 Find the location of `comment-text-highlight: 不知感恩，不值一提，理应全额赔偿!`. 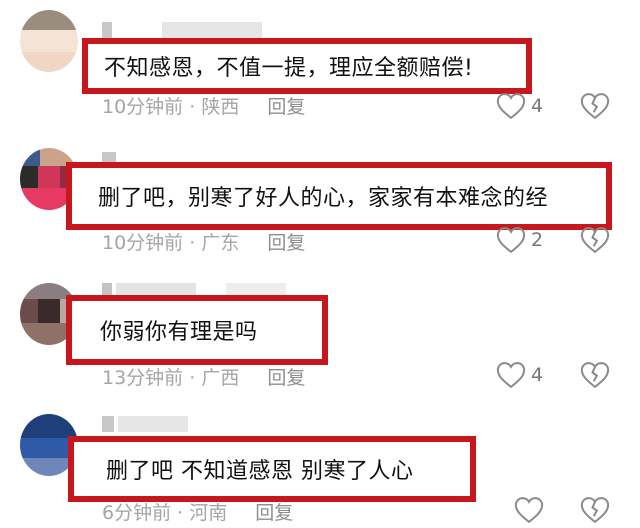

comment-text-highlight: 不知感恩，不值一提，理应全额赔偿! is located at coordinates (307, 66).